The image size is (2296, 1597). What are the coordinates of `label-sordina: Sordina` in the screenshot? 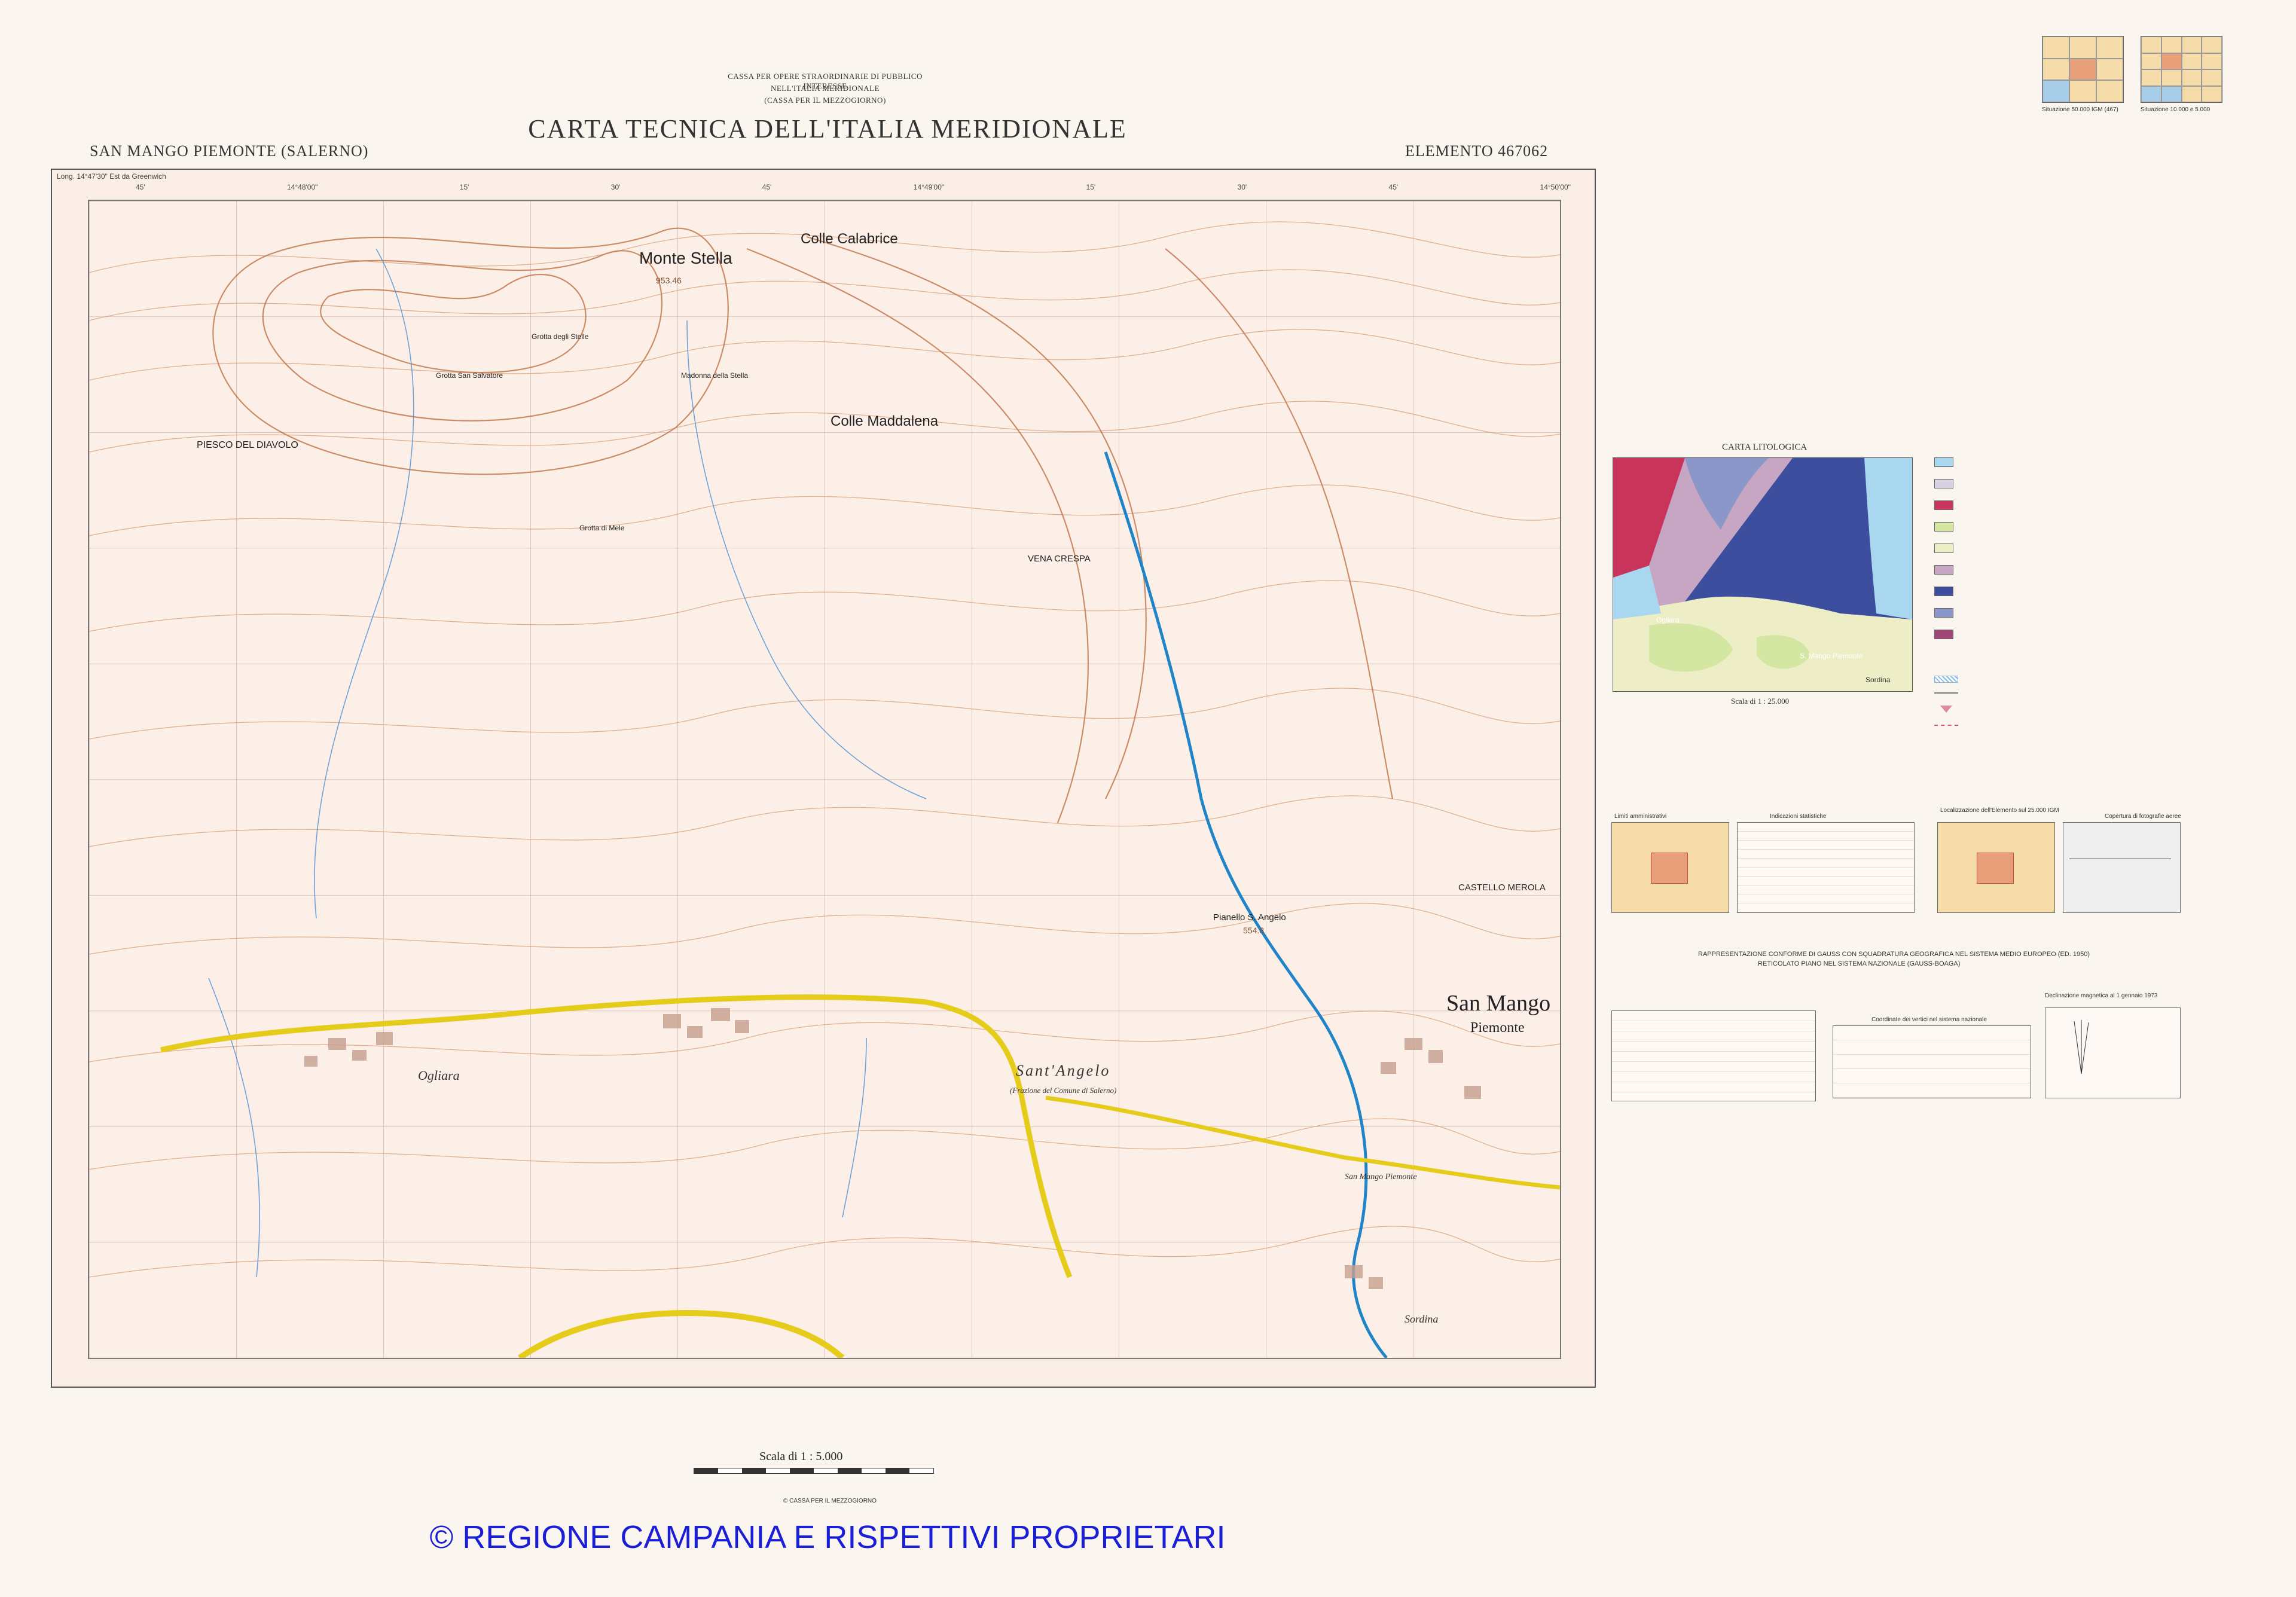 It's located at (1422, 1319).